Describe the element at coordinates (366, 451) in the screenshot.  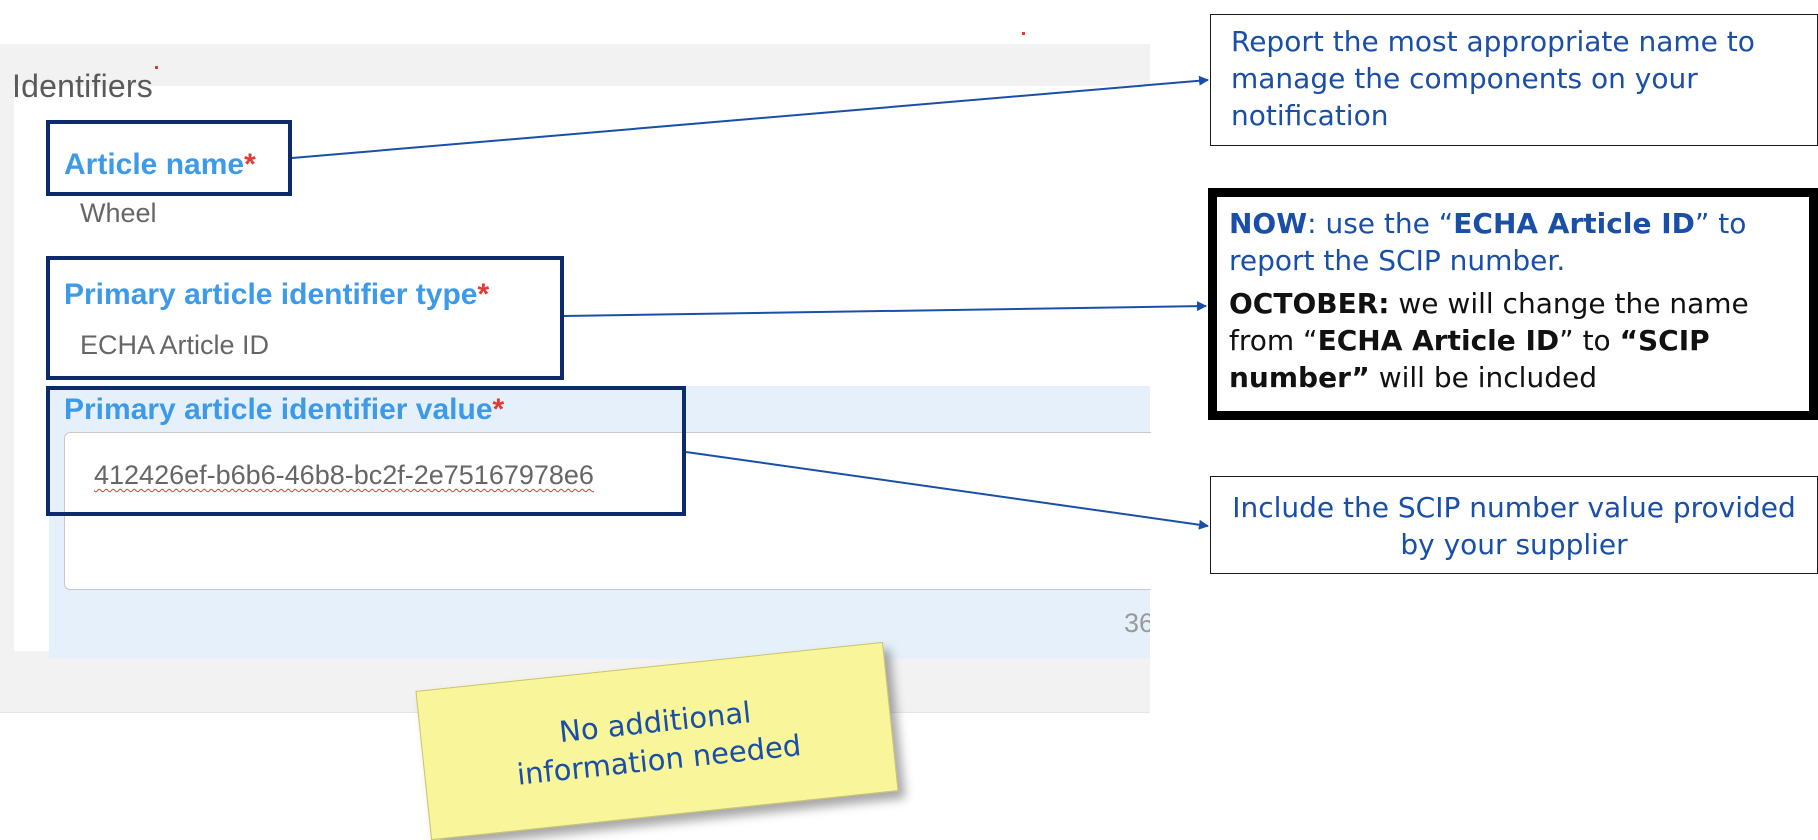
I see `identifier-value-highlight-box` at that location.